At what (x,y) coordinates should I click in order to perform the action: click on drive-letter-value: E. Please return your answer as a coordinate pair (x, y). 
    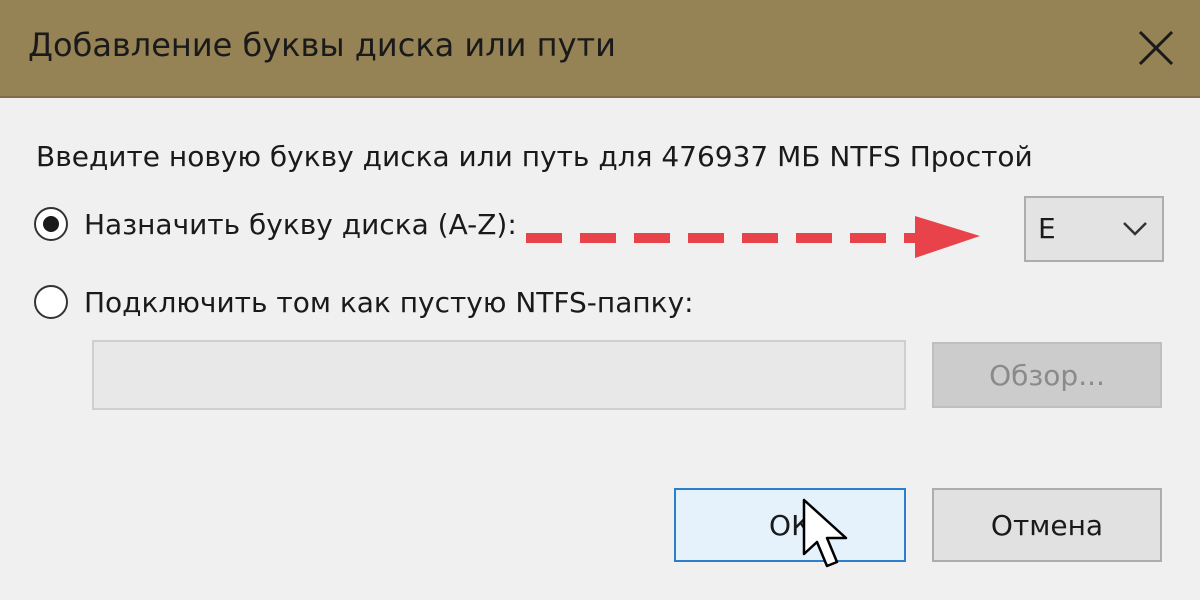
    Looking at the image, I should click on (1047, 228).